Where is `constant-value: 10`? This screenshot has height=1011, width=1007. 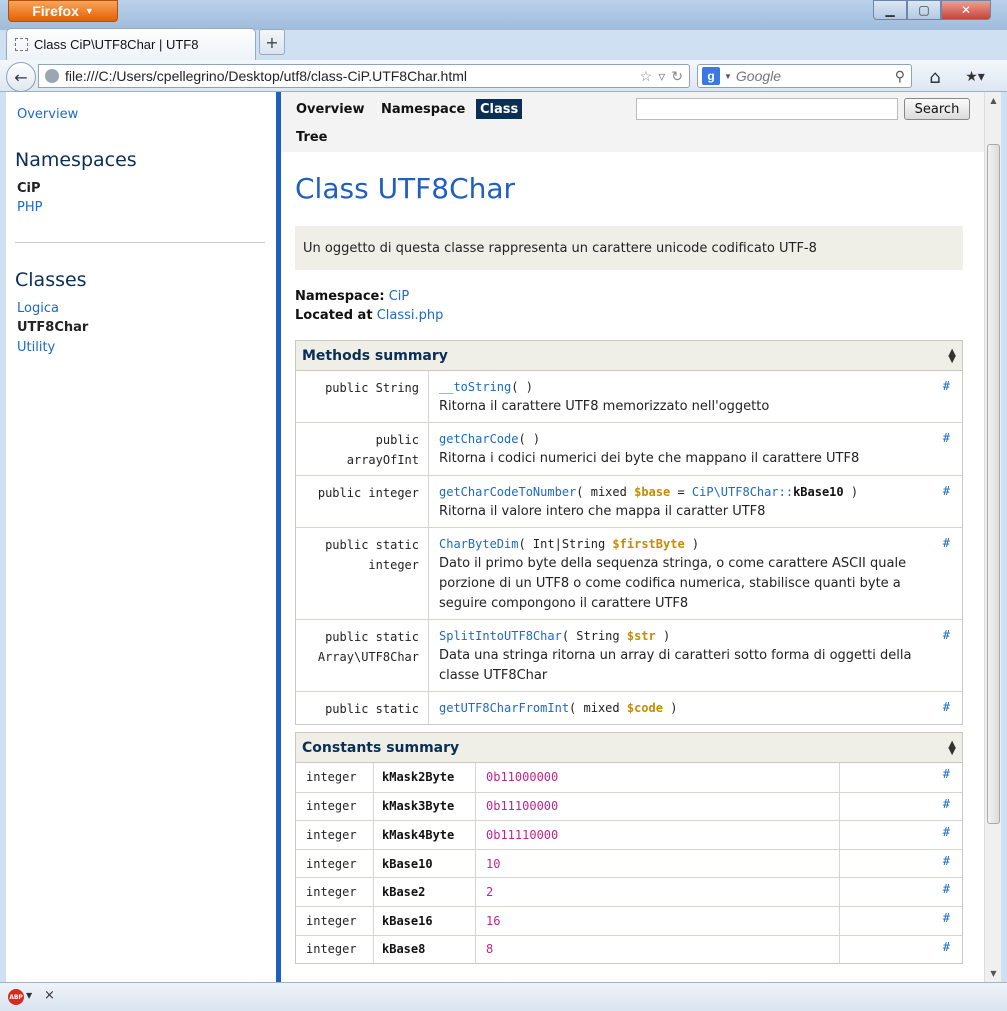 constant-value: 10 is located at coordinates (658, 863).